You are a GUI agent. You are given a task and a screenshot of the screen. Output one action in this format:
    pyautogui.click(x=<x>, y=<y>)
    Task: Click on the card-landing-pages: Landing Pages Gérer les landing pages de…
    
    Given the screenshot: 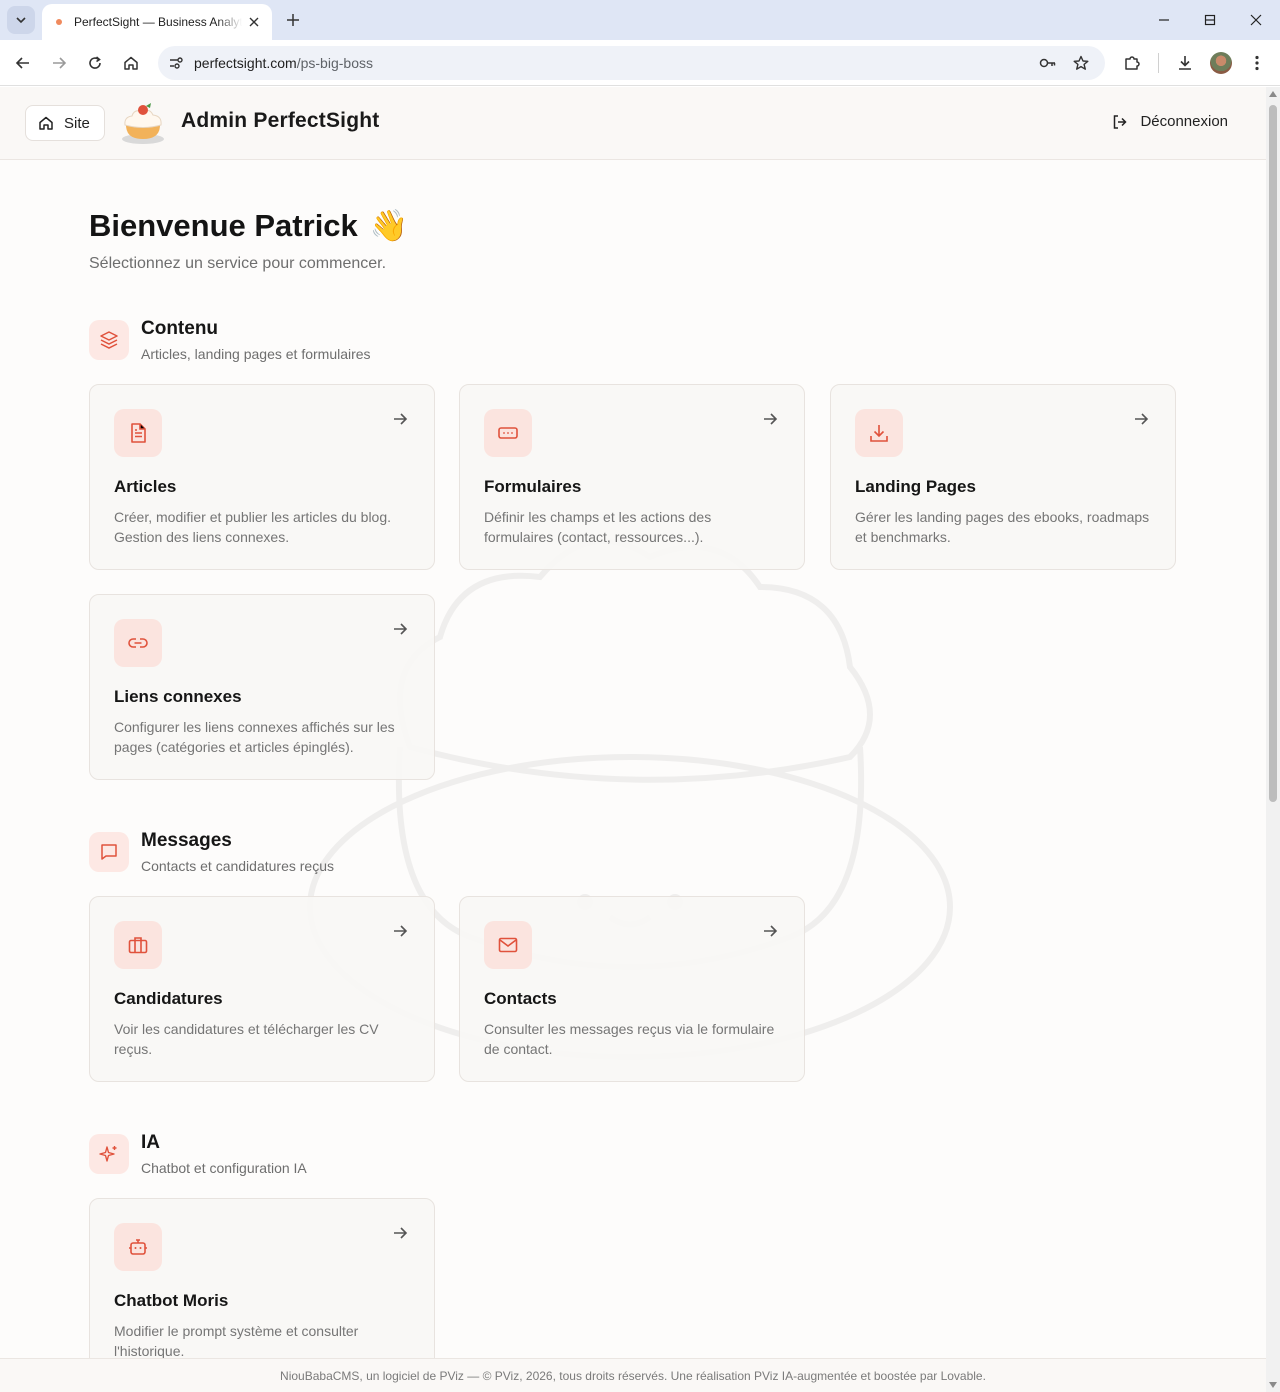 What is the action you would take?
    pyautogui.click(x=1003, y=477)
    